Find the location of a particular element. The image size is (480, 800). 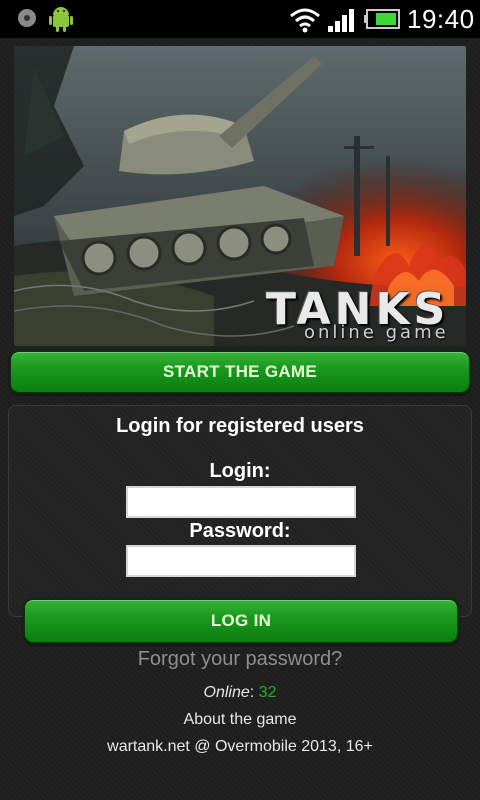

login-label: Login: is located at coordinates (240, 471).